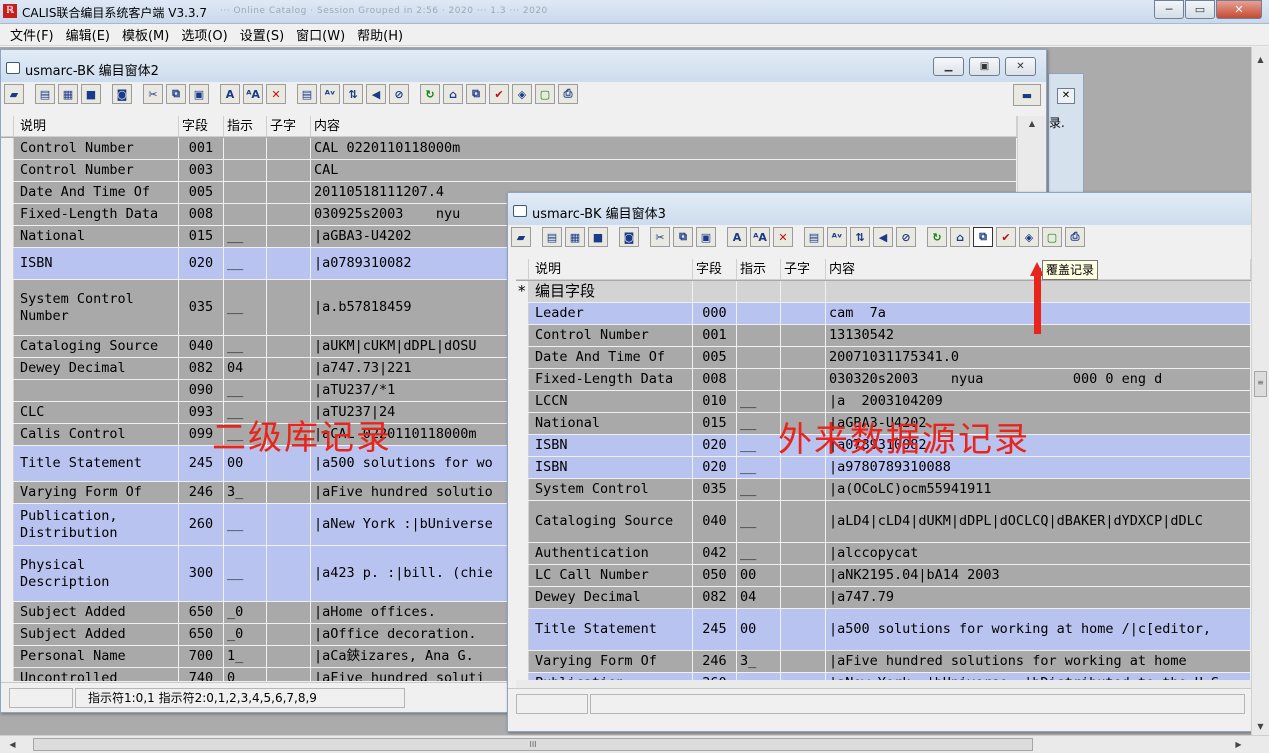 The width and height of the screenshot is (1269, 753). I want to click on field-description: Cataloging Source, so click(612, 521).